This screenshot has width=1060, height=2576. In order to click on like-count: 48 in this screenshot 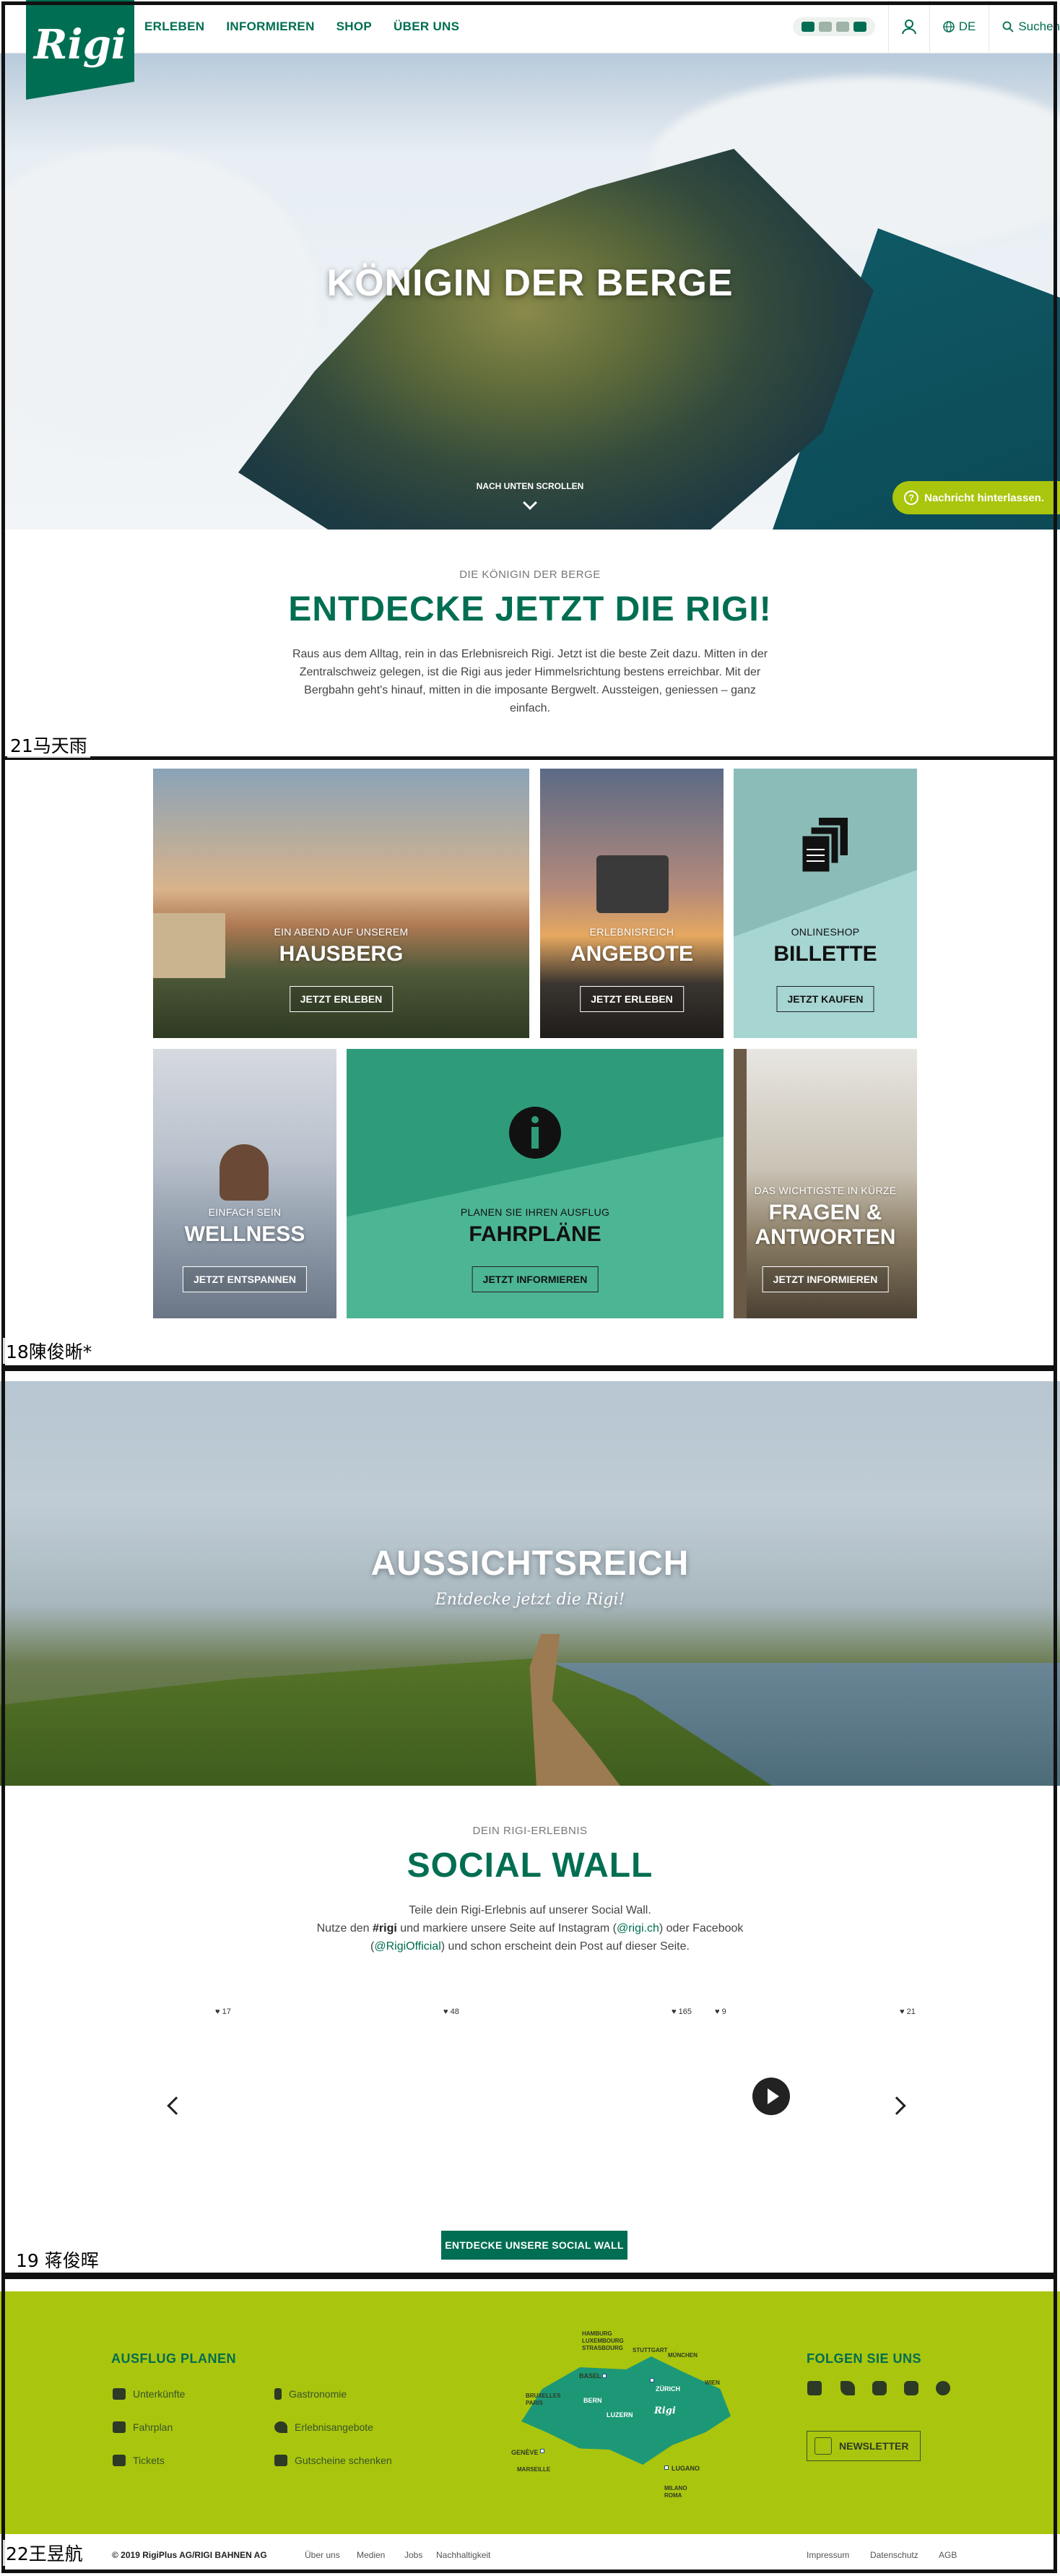, I will do `click(454, 2011)`.